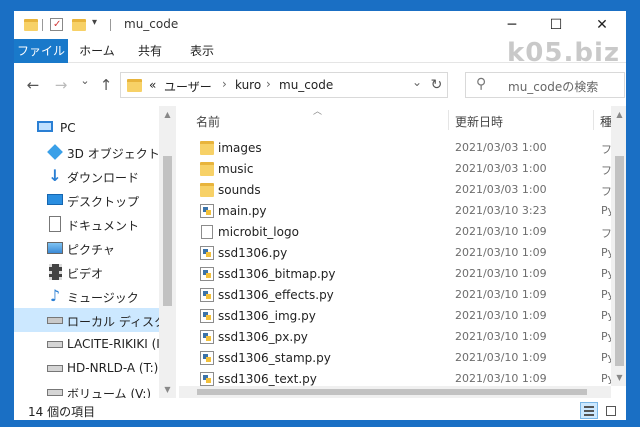  What do you see at coordinates (91, 250) in the screenshot?
I see `sidebar-item-label: ピクチャ` at bounding box center [91, 250].